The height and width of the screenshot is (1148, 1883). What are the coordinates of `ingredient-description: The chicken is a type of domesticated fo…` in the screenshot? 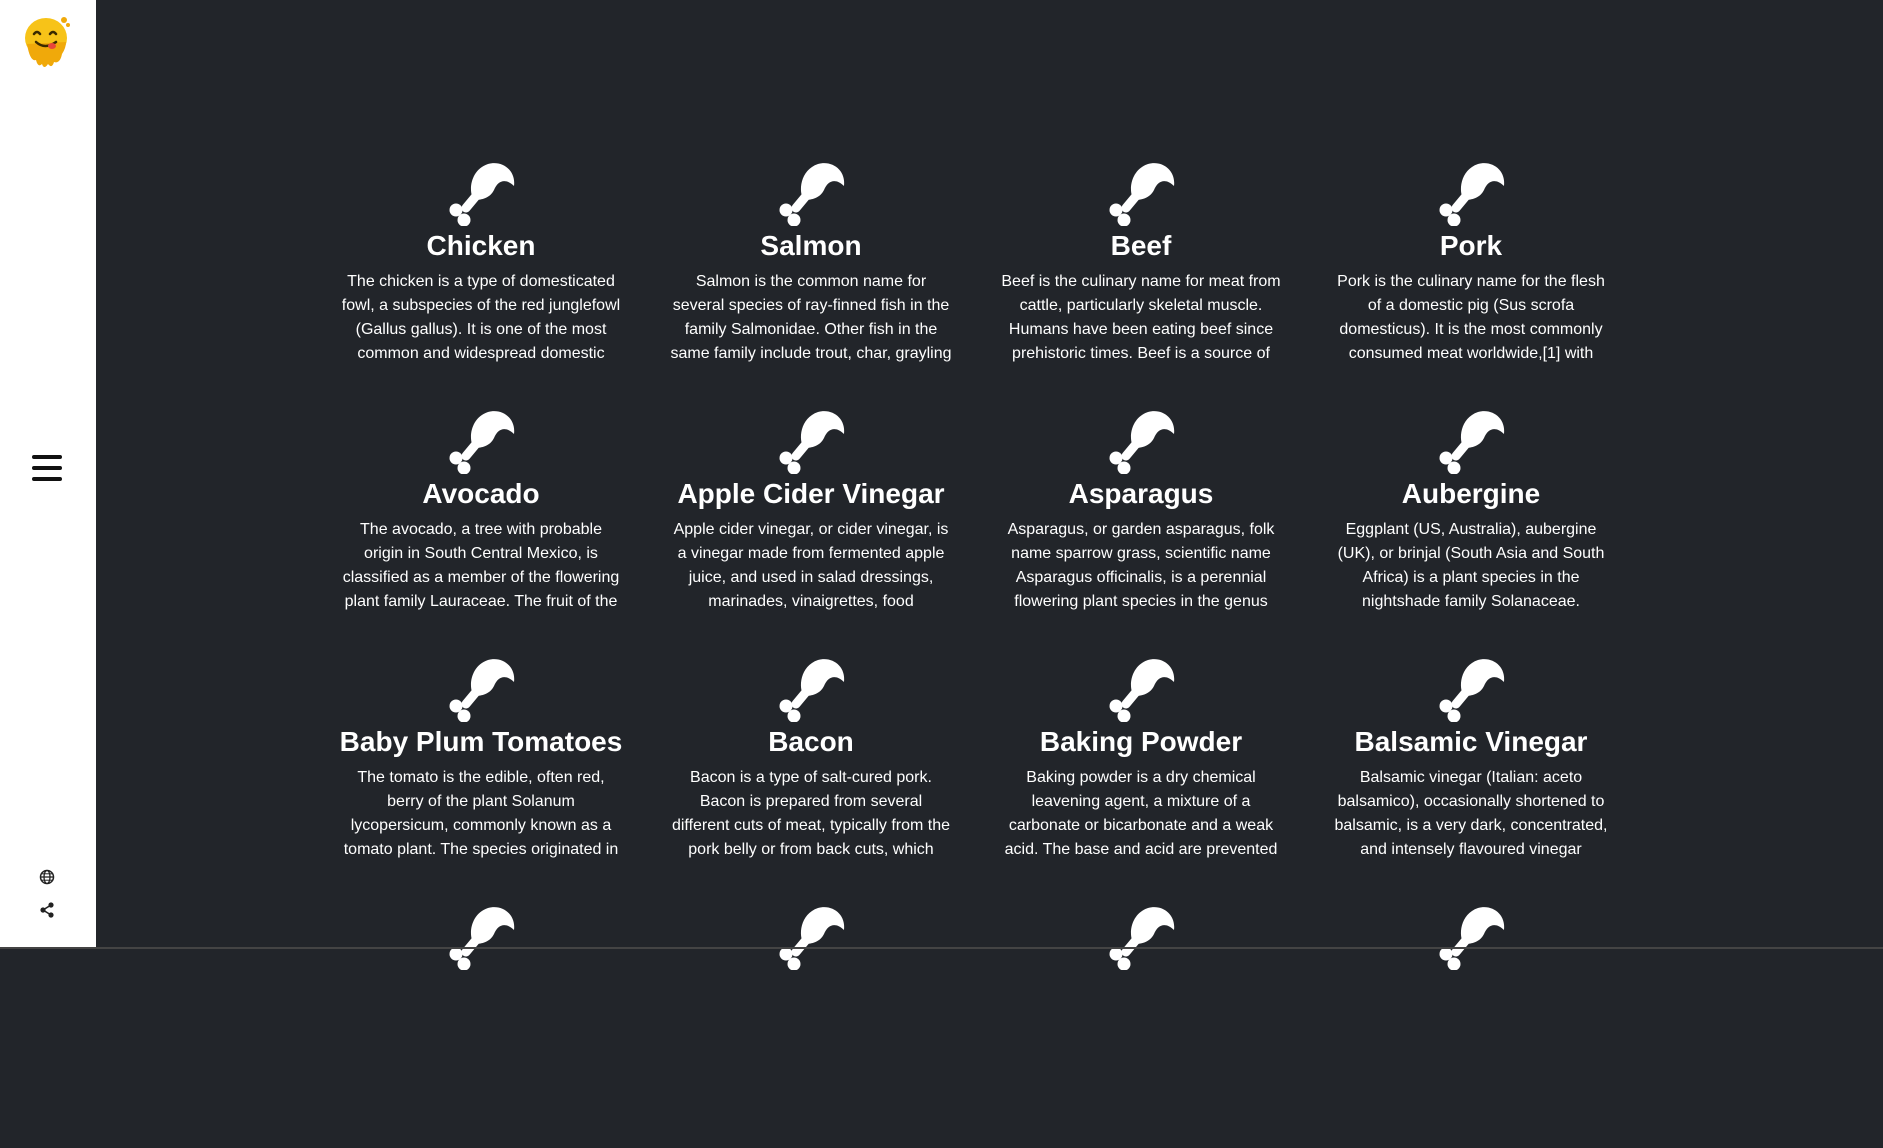 It's located at (481, 317).